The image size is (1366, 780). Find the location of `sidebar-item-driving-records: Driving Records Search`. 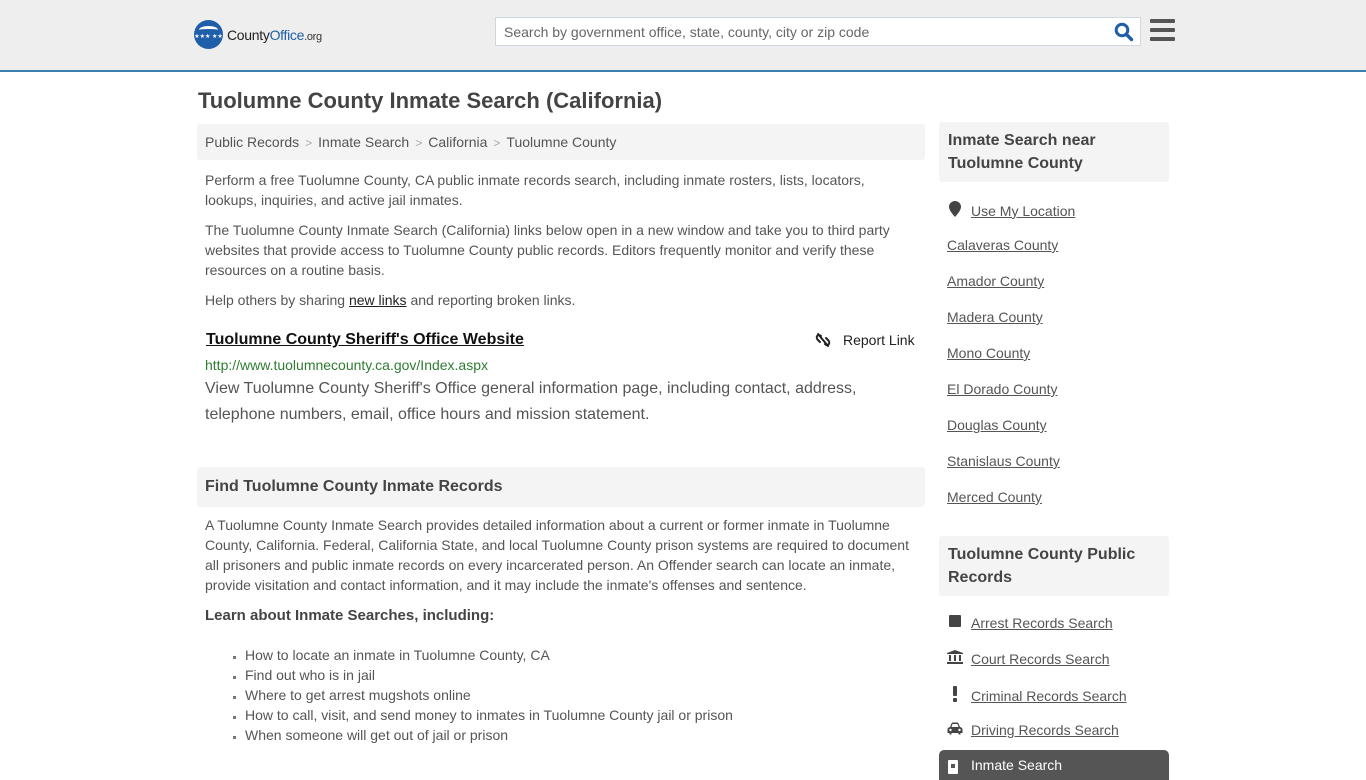

sidebar-item-driving-records: Driving Records Search is located at coordinates (1033, 730).